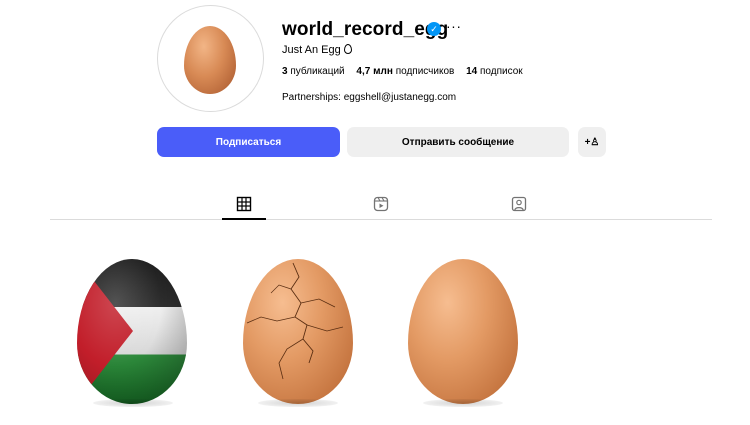 The height and width of the screenshot is (425, 750). What do you see at coordinates (244, 219) in the screenshot?
I see `active-tab-indicator` at bounding box center [244, 219].